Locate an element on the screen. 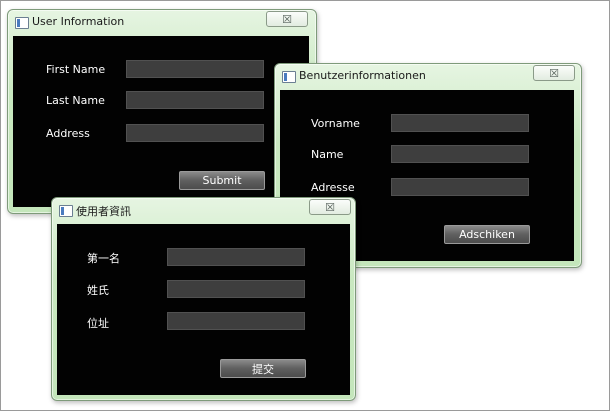  name-input is located at coordinates (460, 154).